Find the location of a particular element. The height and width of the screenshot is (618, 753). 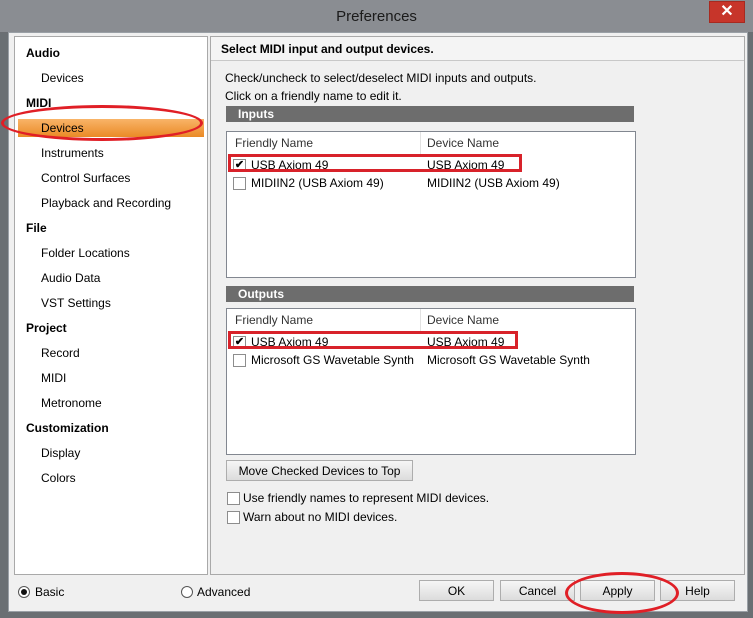

sidebar-item-audio-devices: Devices is located at coordinates (62, 78).